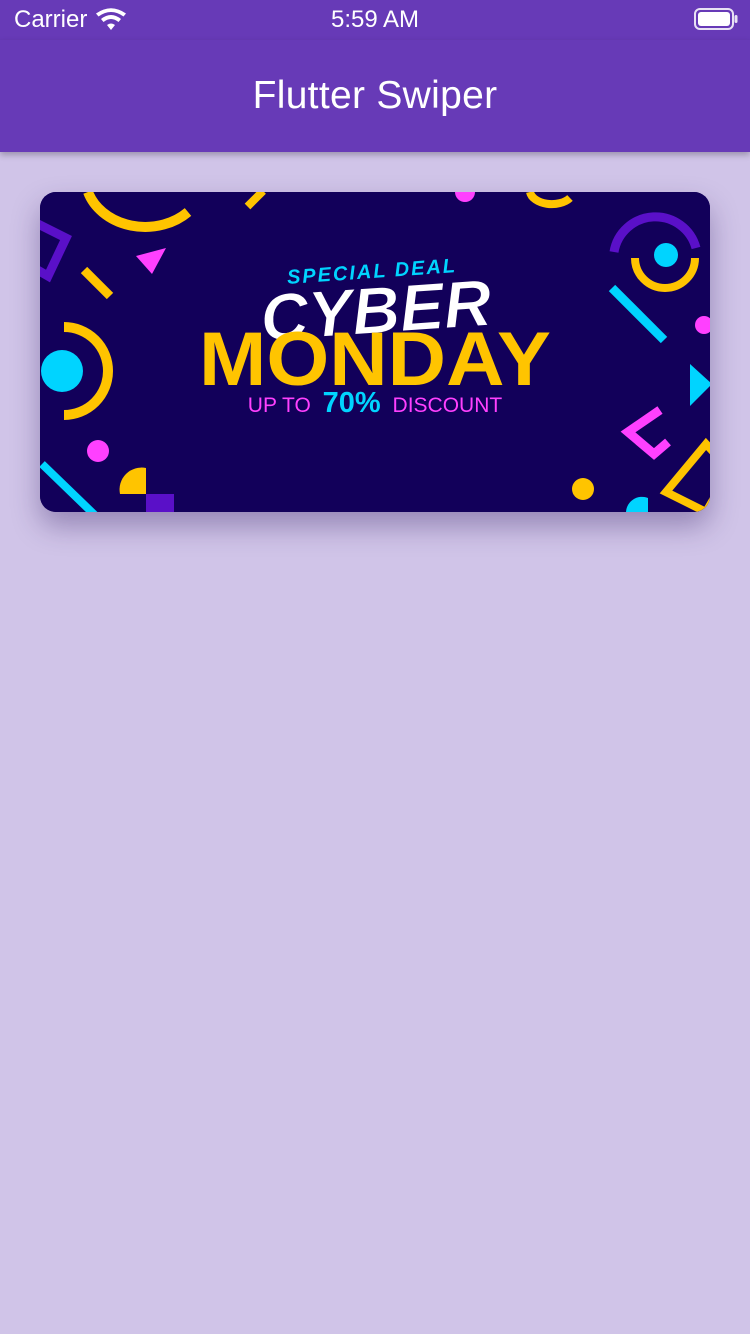 The image size is (750, 1334). Describe the element at coordinates (716, 19) in the screenshot. I see `battery-icon` at that location.